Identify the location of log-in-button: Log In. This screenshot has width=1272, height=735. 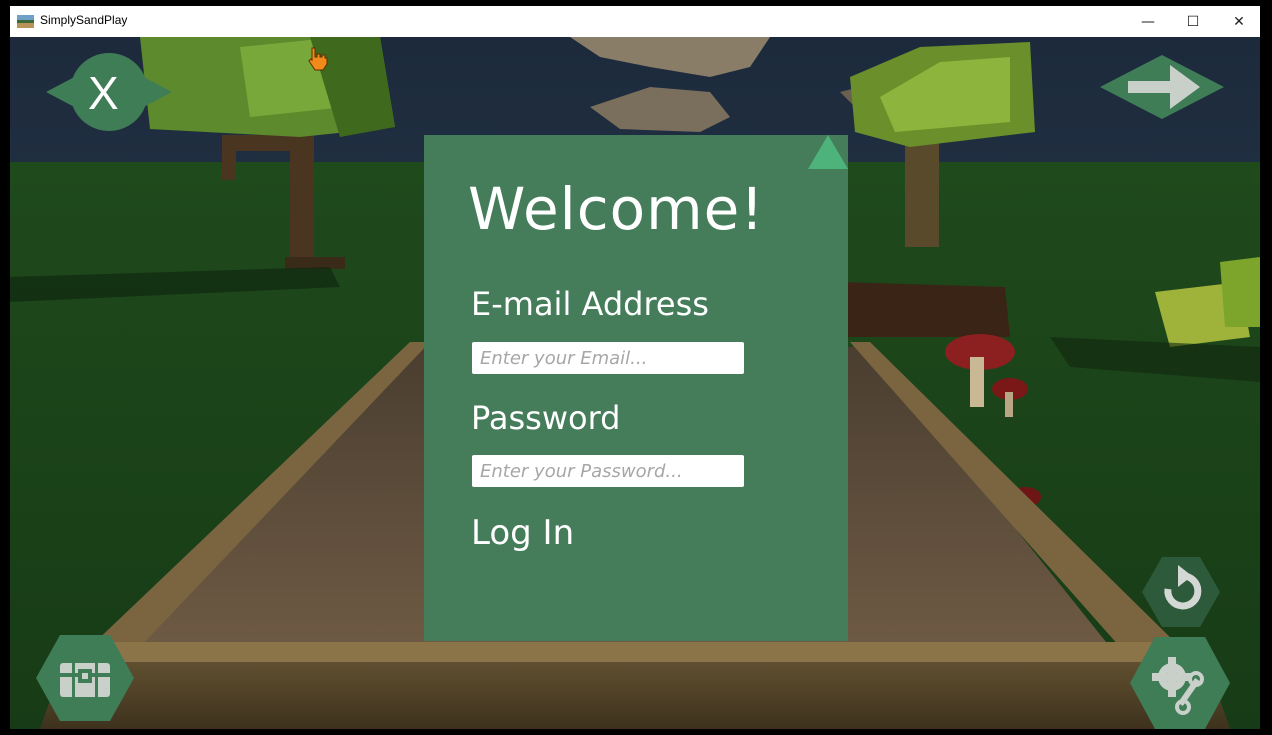
(522, 533).